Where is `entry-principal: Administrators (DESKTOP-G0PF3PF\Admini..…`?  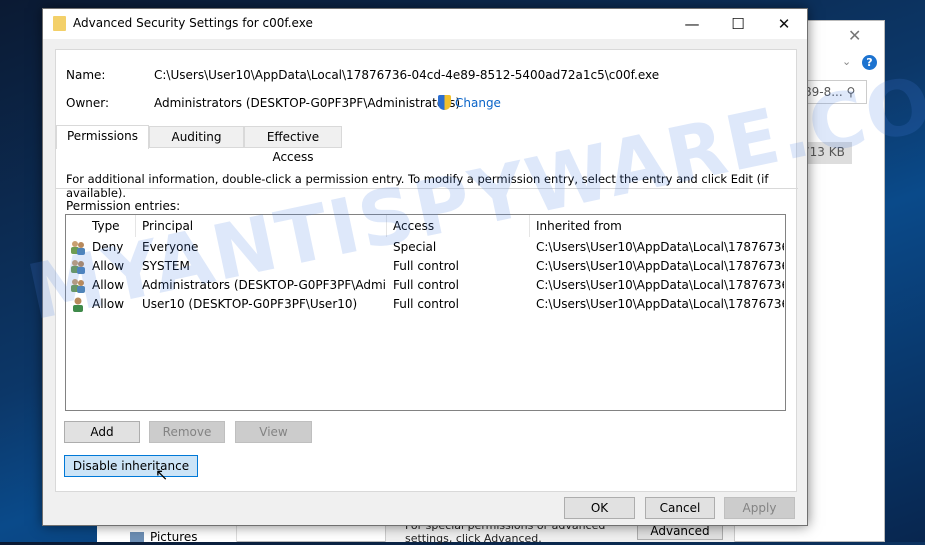 entry-principal: Administrators (DESKTOP-G0PF3PF\Admini..… is located at coordinates (264, 285).